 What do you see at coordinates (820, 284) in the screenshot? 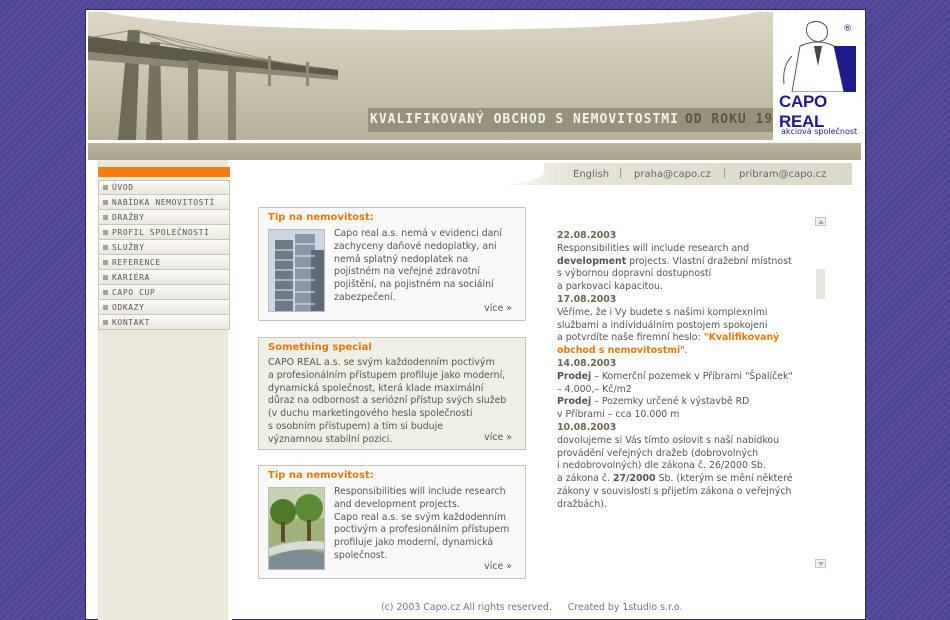
I see `scrollbar-thumb` at bounding box center [820, 284].